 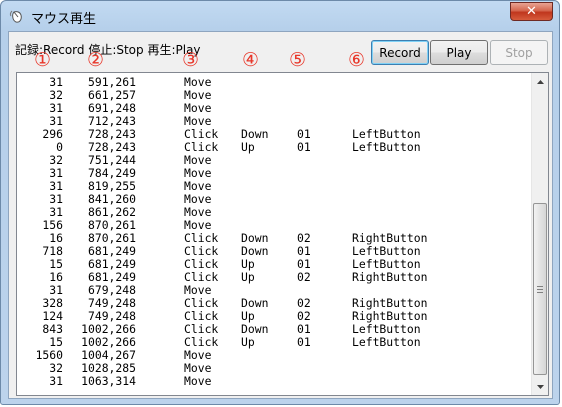 I want to click on grip-icon, so click(x=540, y=289).